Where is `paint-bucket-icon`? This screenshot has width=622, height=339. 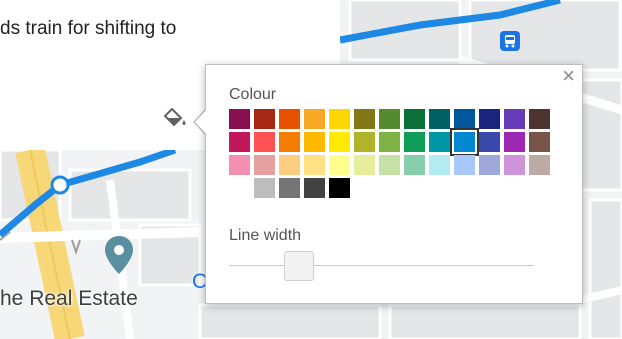
paint-bucket-icon is located at coordinates (175, 119).